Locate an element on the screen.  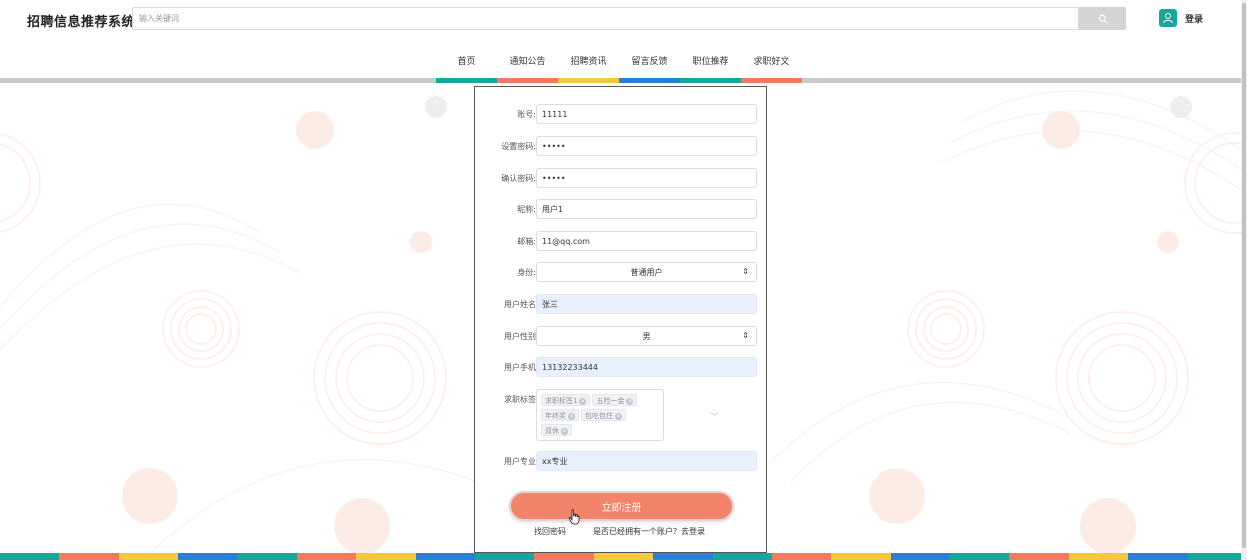
job-tag-label: 包吃包住 is located at coordinates (599, 416).